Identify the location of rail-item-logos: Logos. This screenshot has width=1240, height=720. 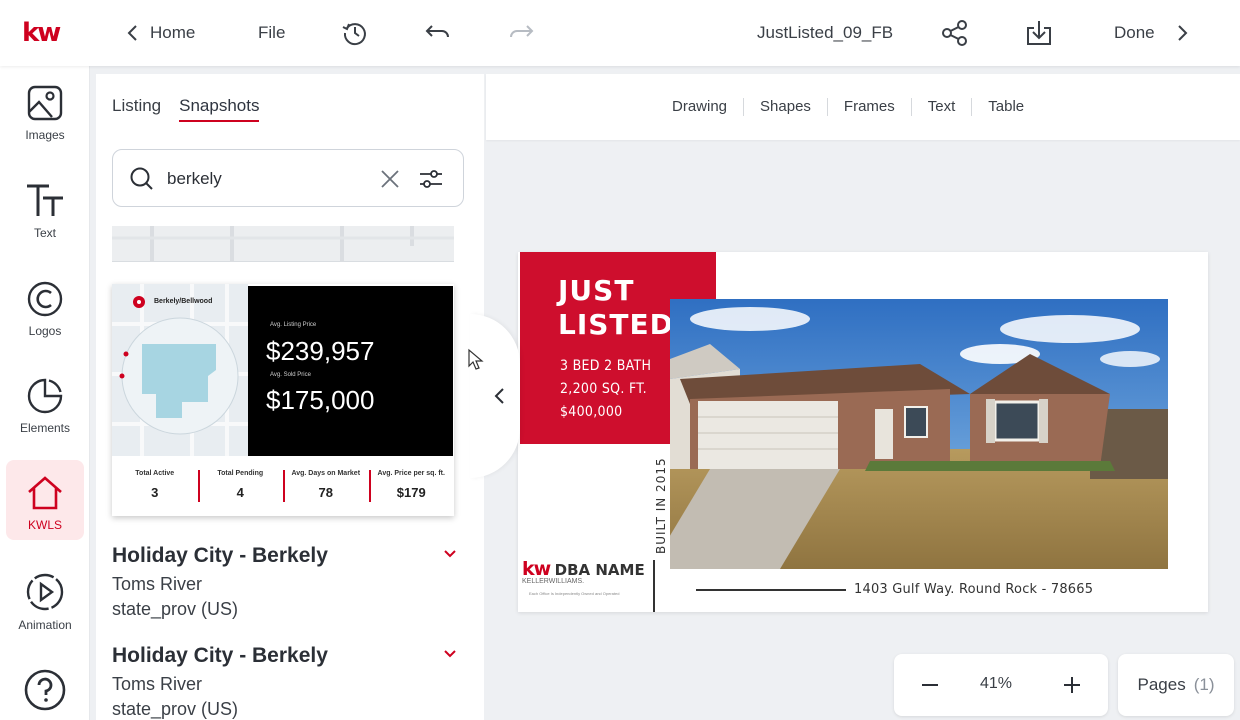
(45, 306).